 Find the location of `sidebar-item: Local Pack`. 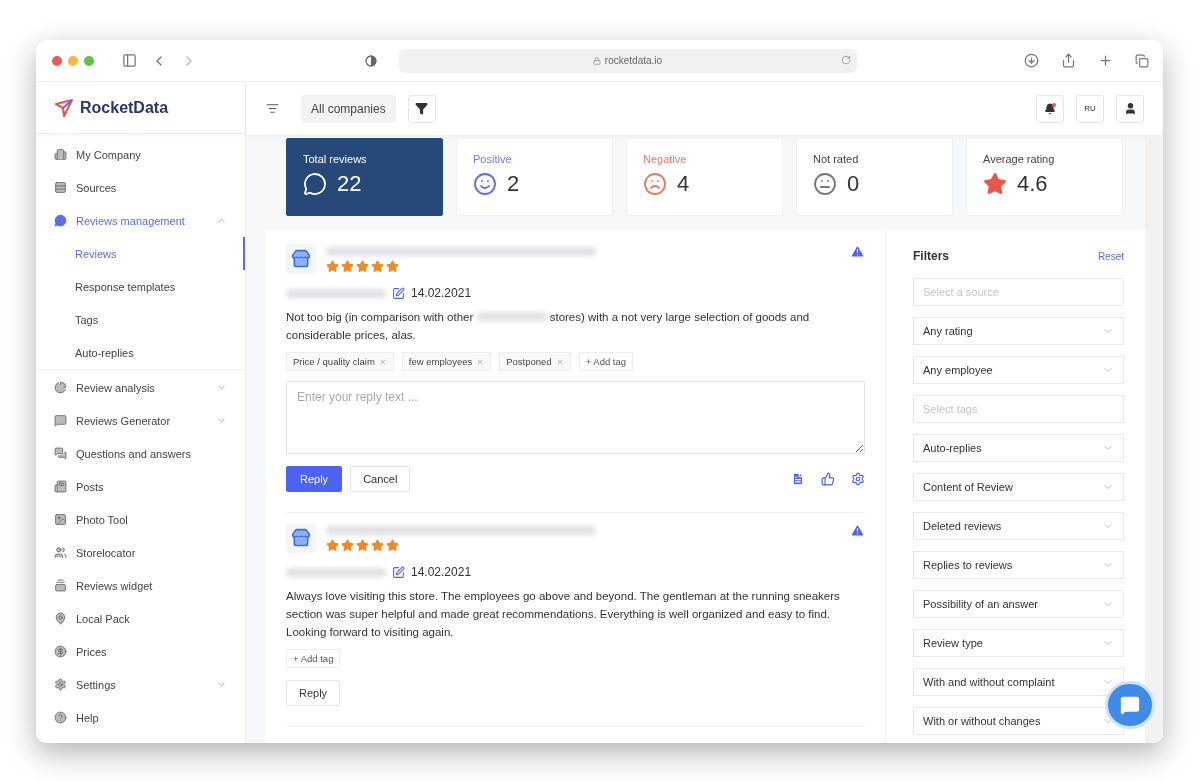

sidebar-item: Local Pack is located at coordinates (140, 618).